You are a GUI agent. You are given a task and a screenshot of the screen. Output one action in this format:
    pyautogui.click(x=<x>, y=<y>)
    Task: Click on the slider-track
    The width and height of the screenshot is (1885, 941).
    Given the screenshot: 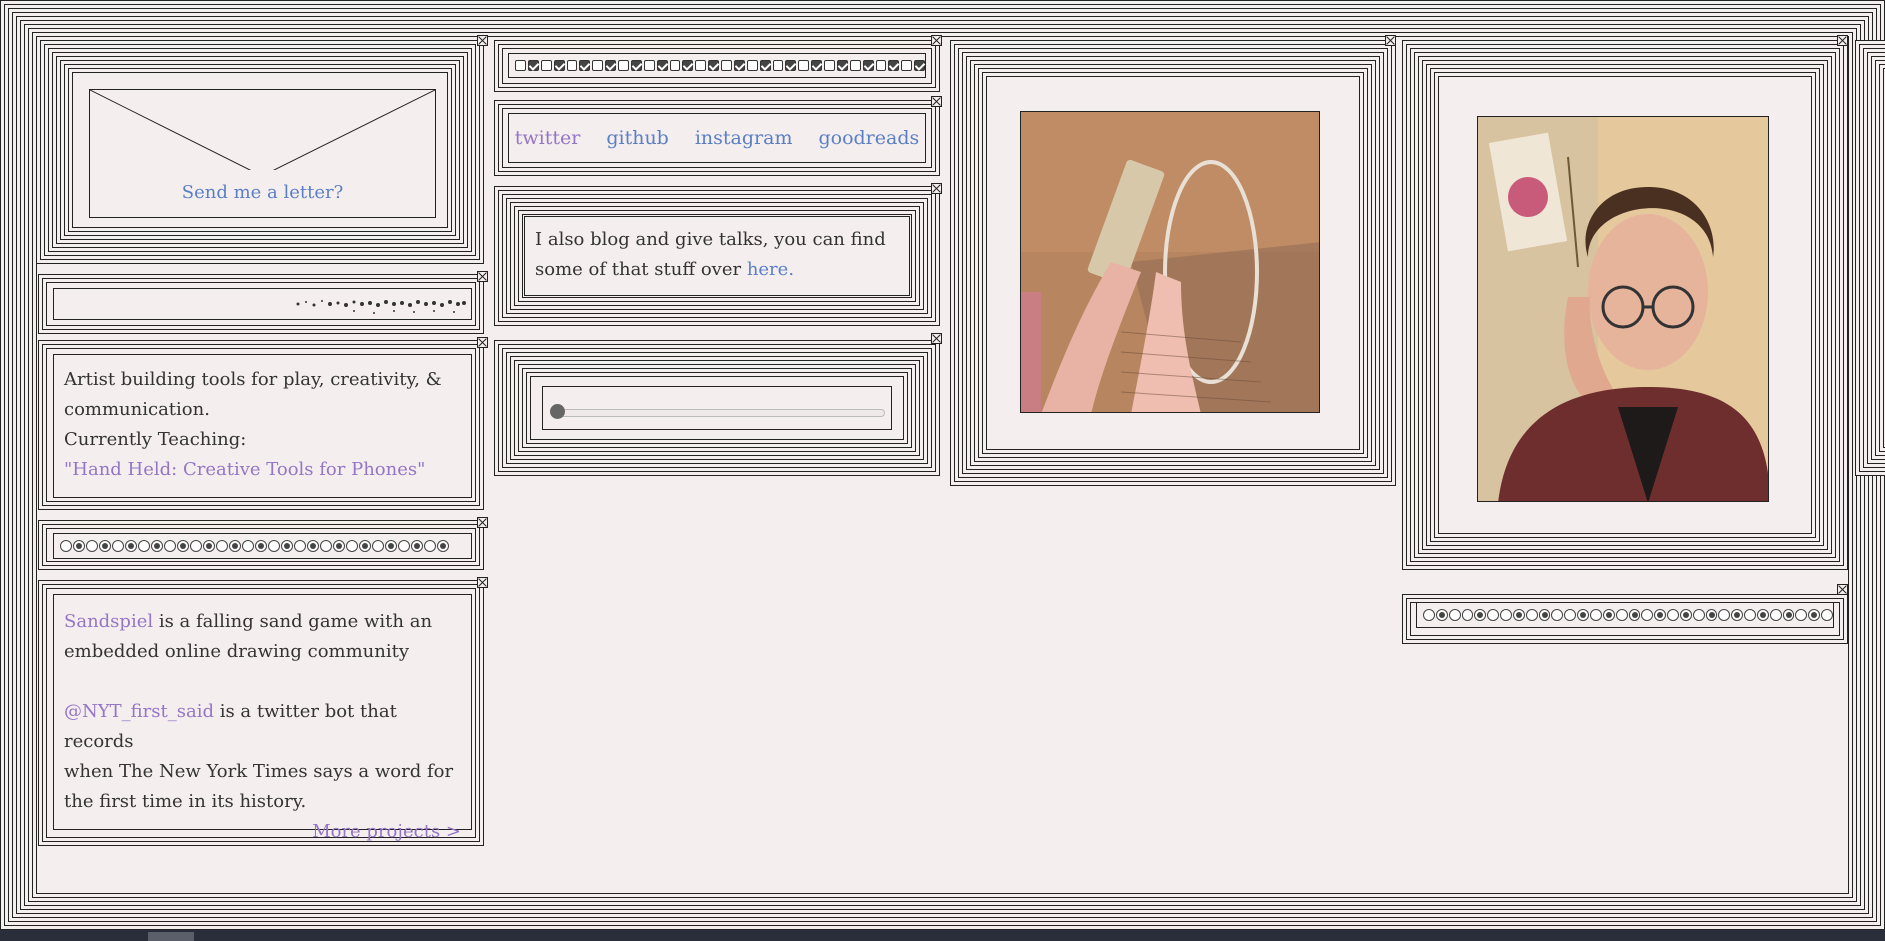 What is the action you would take?
    pyautogui.click(x=720, y=413)
    